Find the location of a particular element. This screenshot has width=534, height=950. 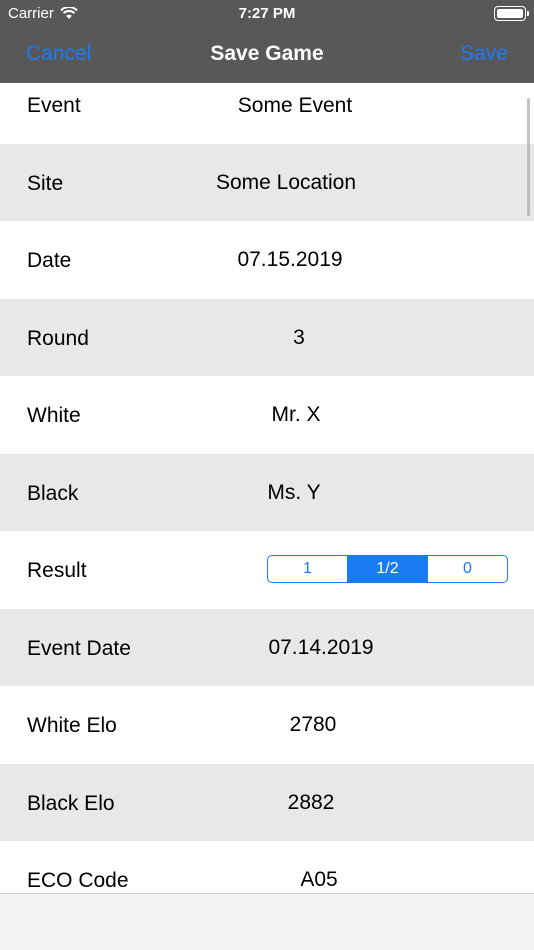

white-player-field: Mr. X is located at coordinates (295, 415).